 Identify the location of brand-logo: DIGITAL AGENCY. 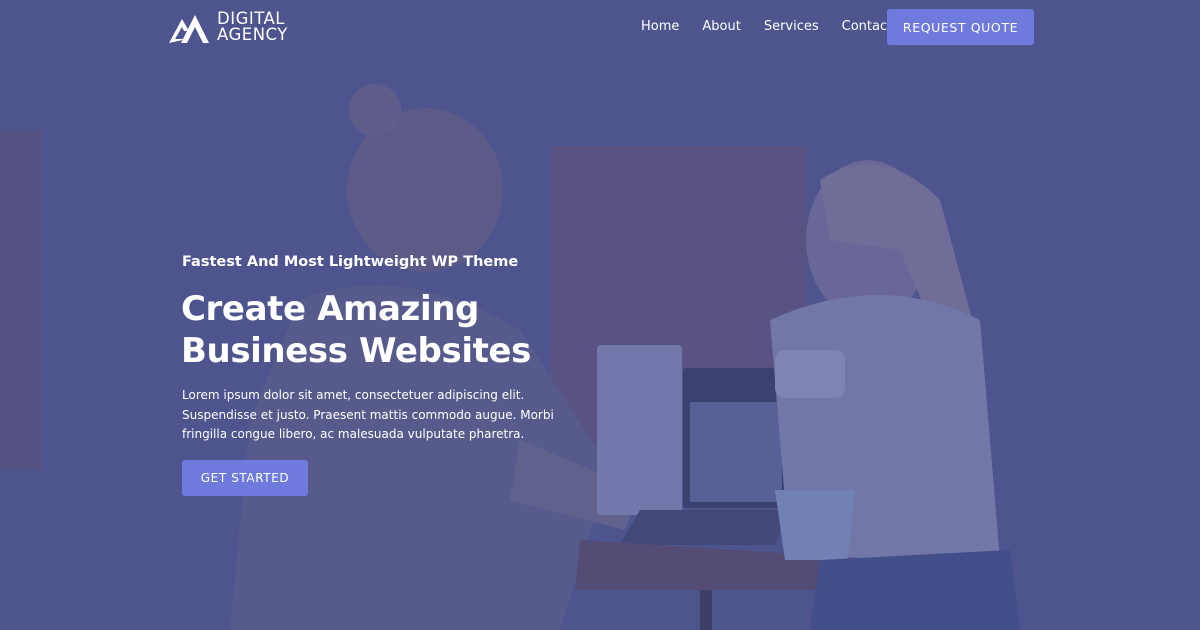
(227, 27).